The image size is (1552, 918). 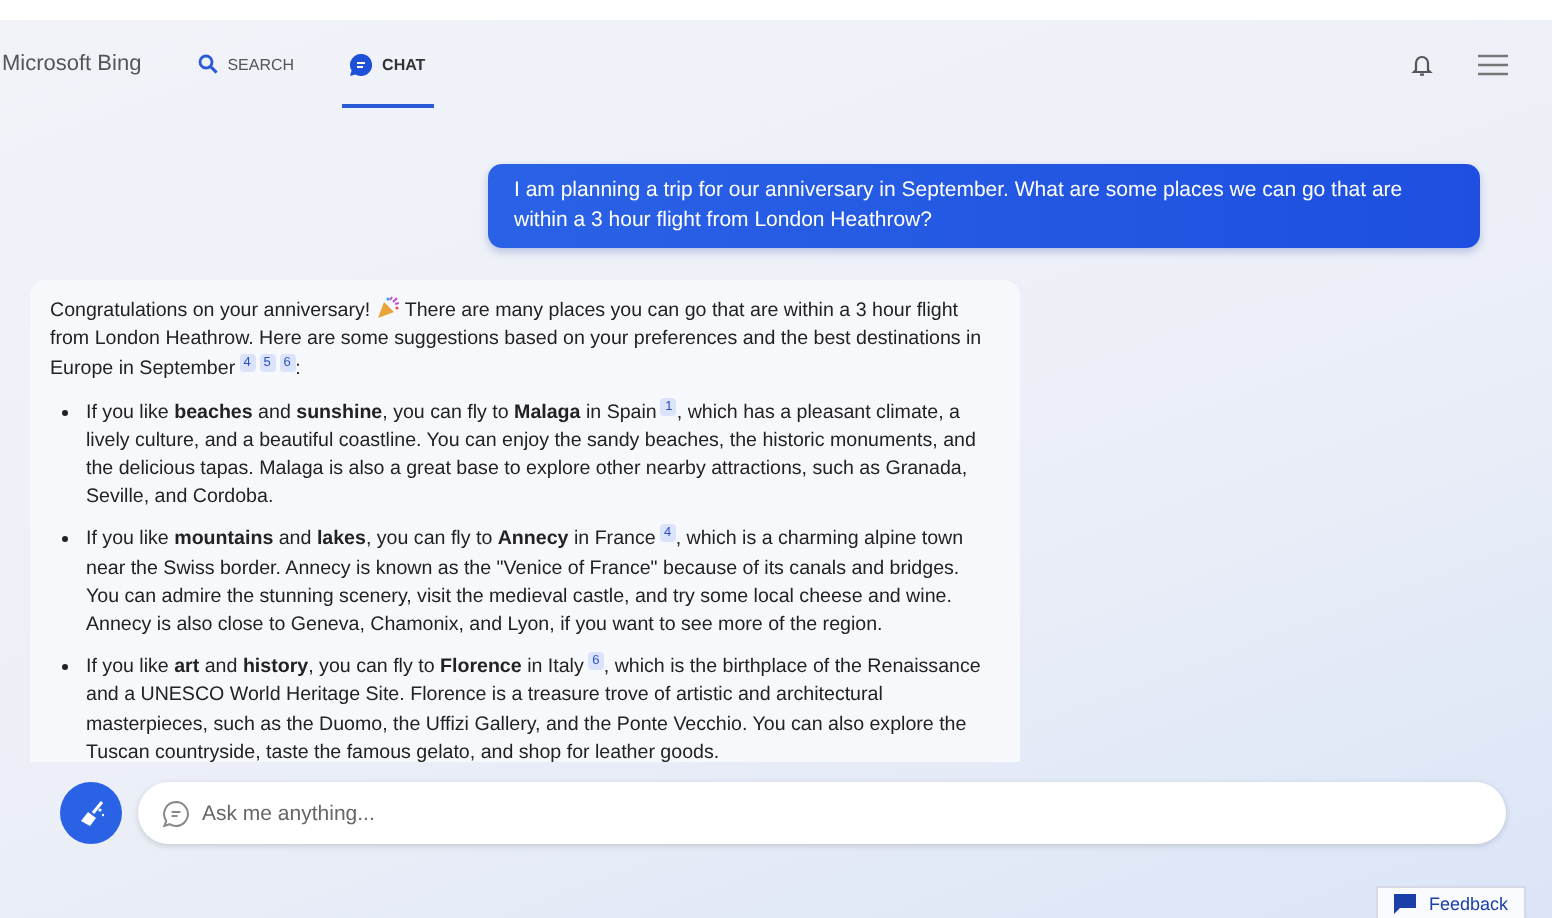 What do you see at coordinates (388, 64) in the screenshot?
I see `nav-tab: CHAT` at bounding box center [388, 64].